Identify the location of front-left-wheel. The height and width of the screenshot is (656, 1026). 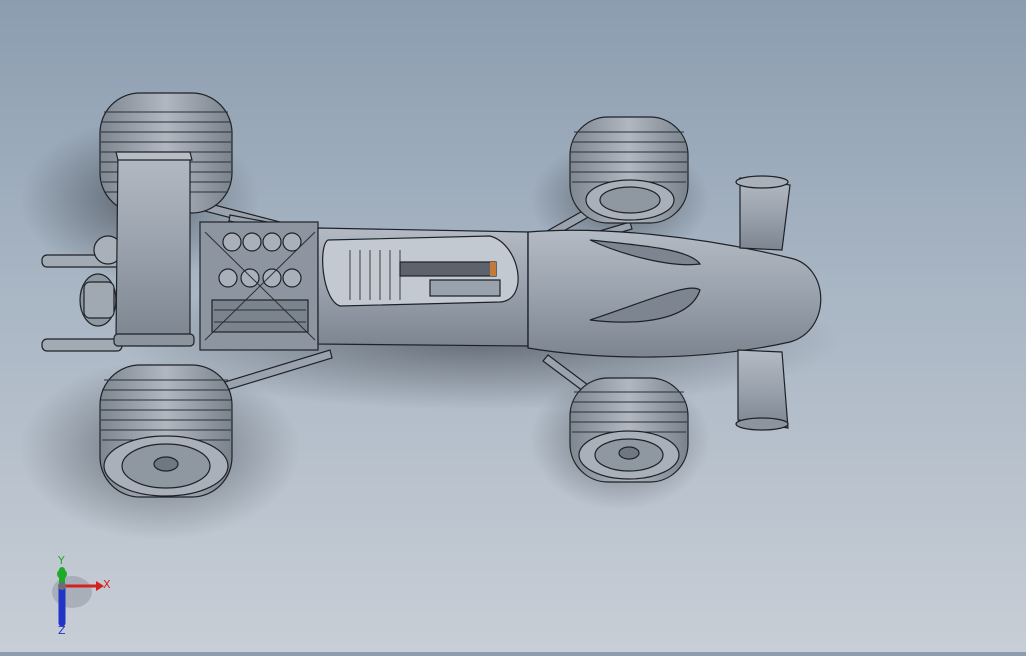
(629, 170).